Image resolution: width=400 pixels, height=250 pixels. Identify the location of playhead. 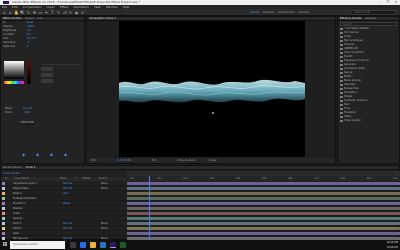
(149, 208).